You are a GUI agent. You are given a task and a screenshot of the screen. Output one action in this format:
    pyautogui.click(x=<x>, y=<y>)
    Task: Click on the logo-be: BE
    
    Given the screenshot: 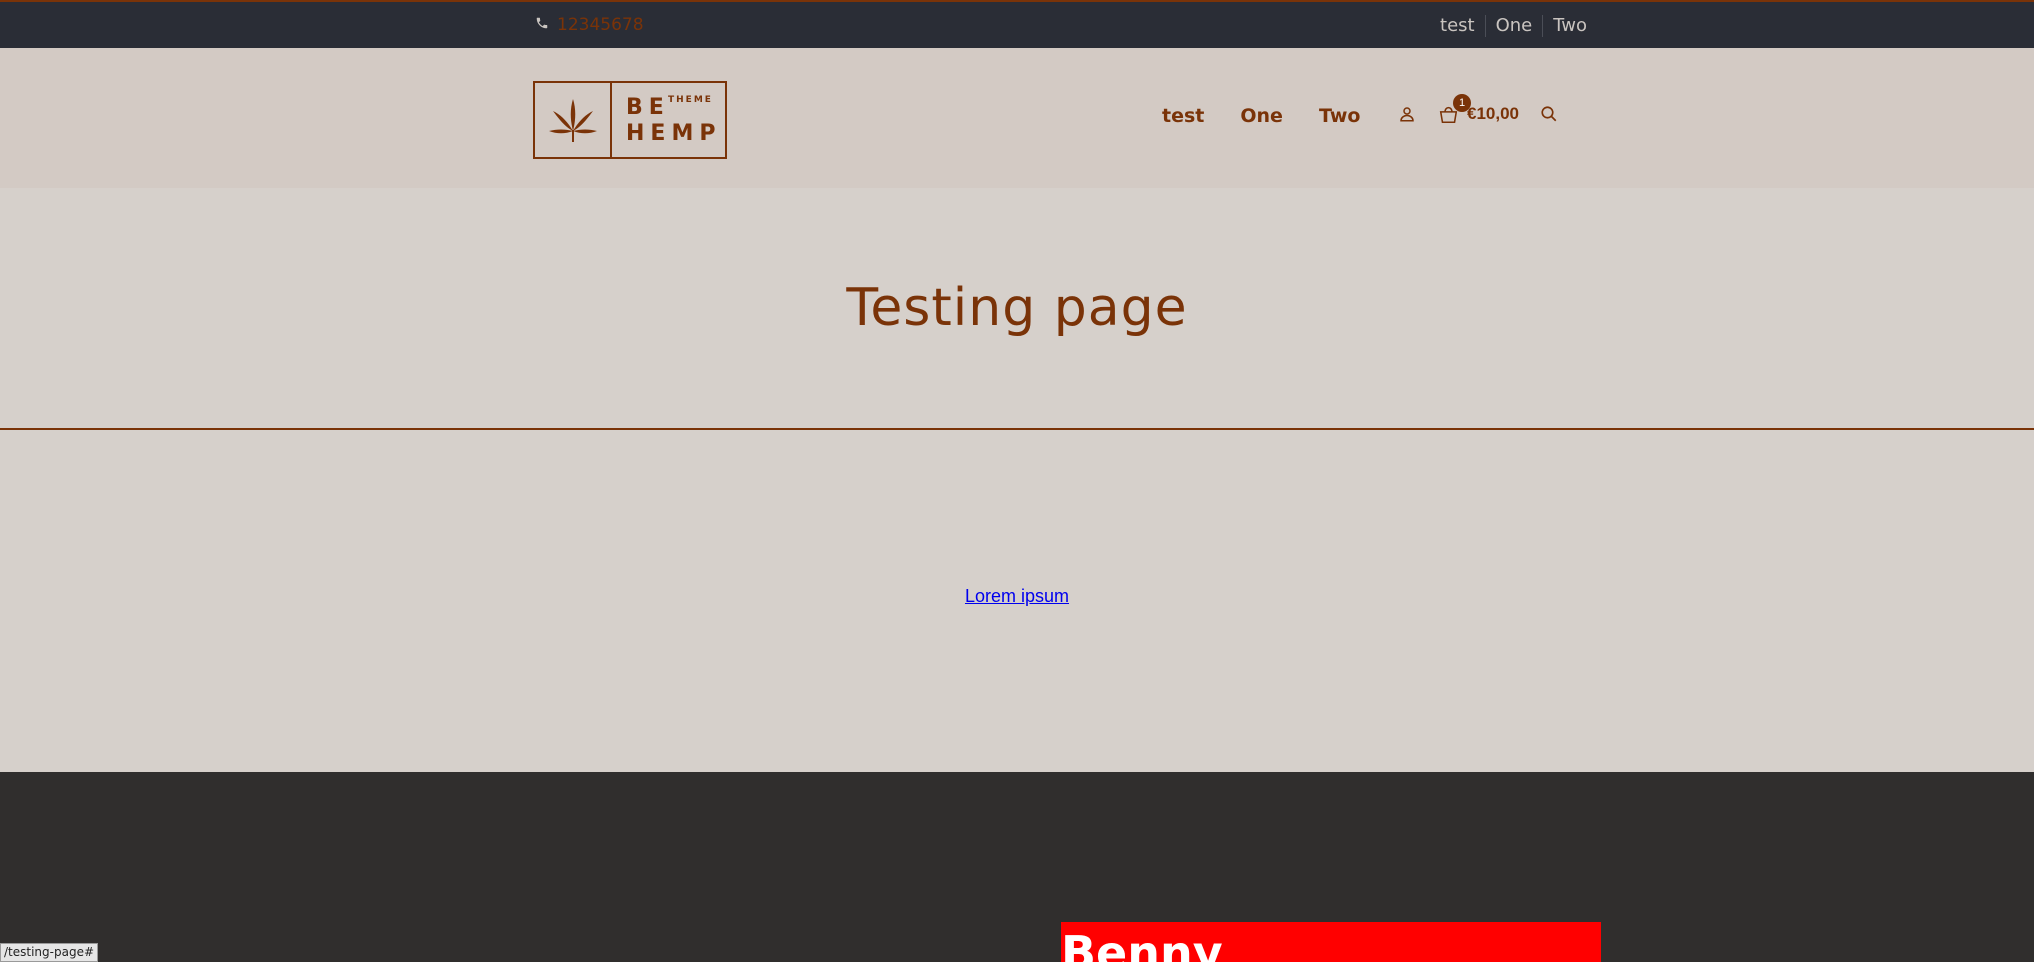 What is the action you would take?
    pyautogui.click(x=648, y=107)
    